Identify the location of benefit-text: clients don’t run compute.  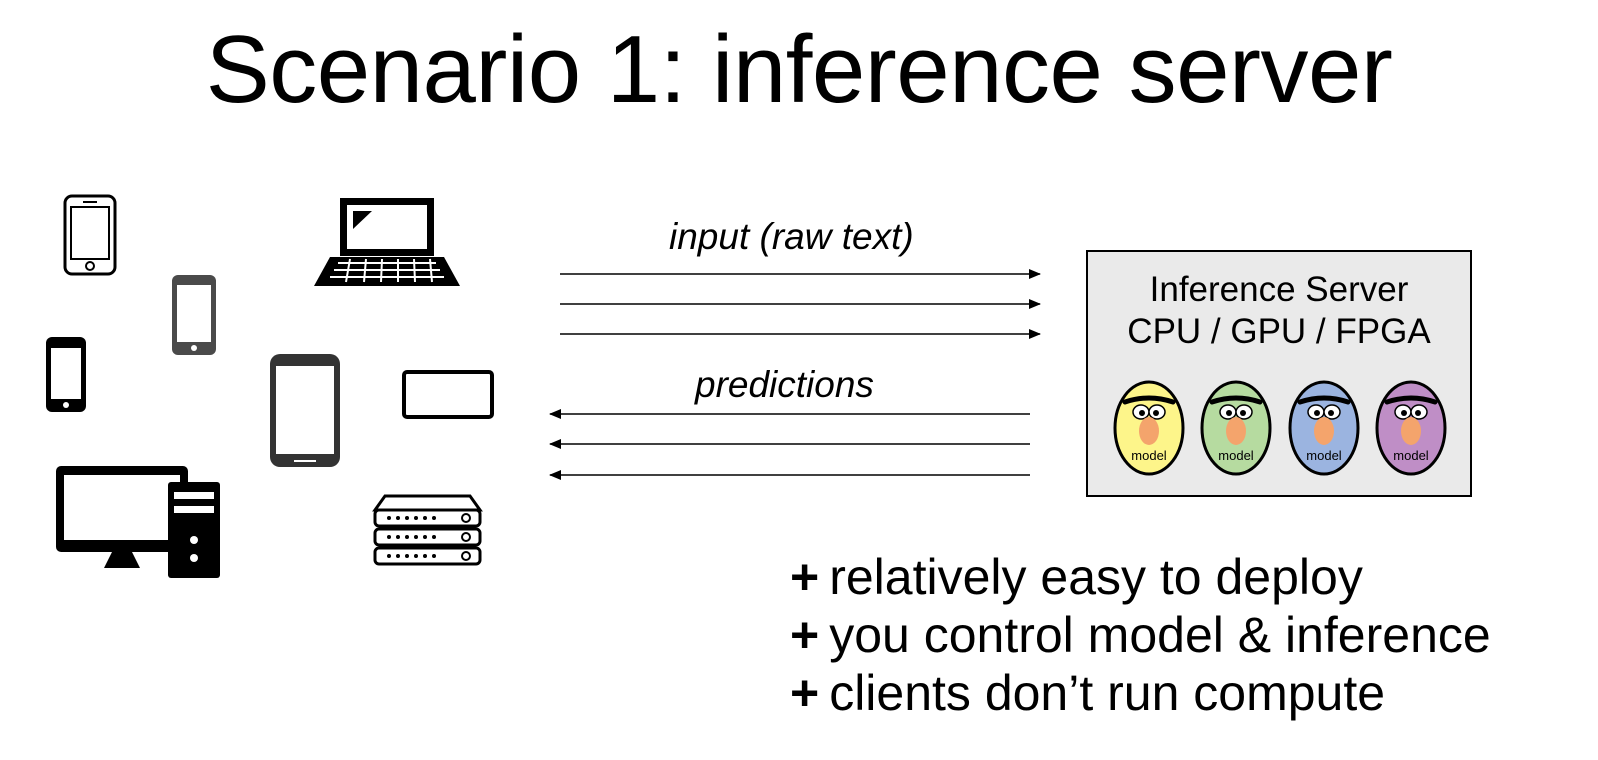
(1107, 693).